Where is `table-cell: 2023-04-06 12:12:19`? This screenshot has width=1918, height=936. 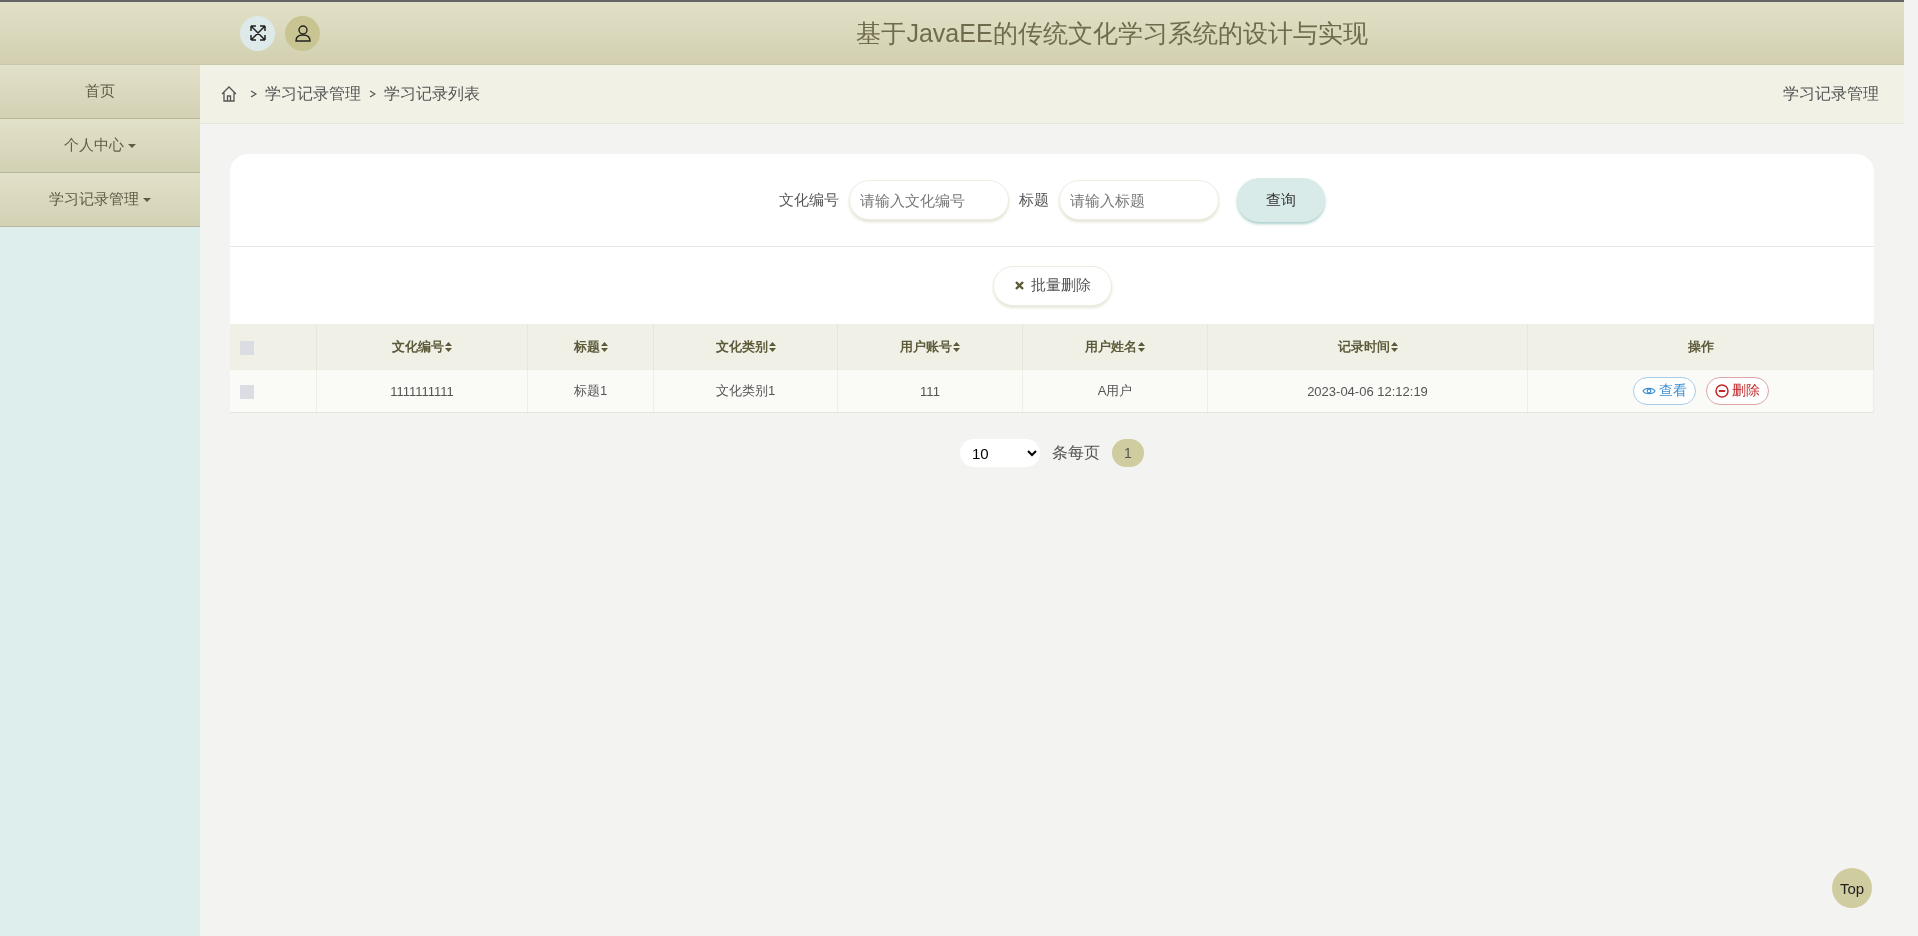 table-cell: 2023-04-06 12:12:19 is located at coordinates (1367, 391).